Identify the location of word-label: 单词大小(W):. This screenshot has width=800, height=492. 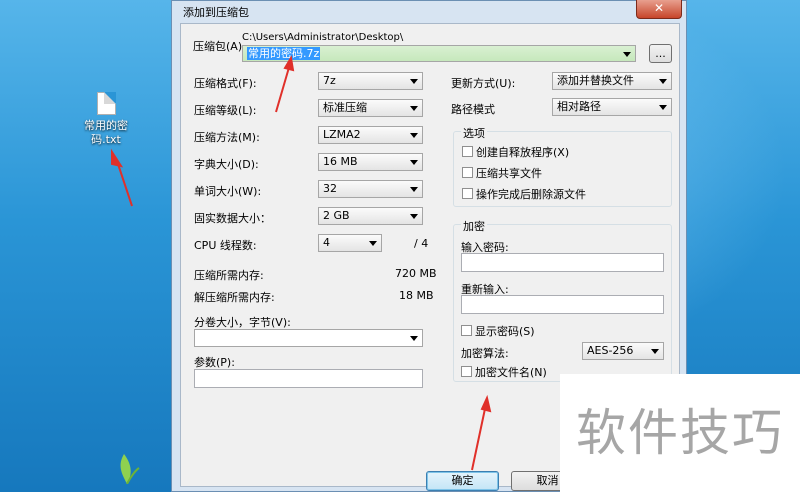
(228, 191).